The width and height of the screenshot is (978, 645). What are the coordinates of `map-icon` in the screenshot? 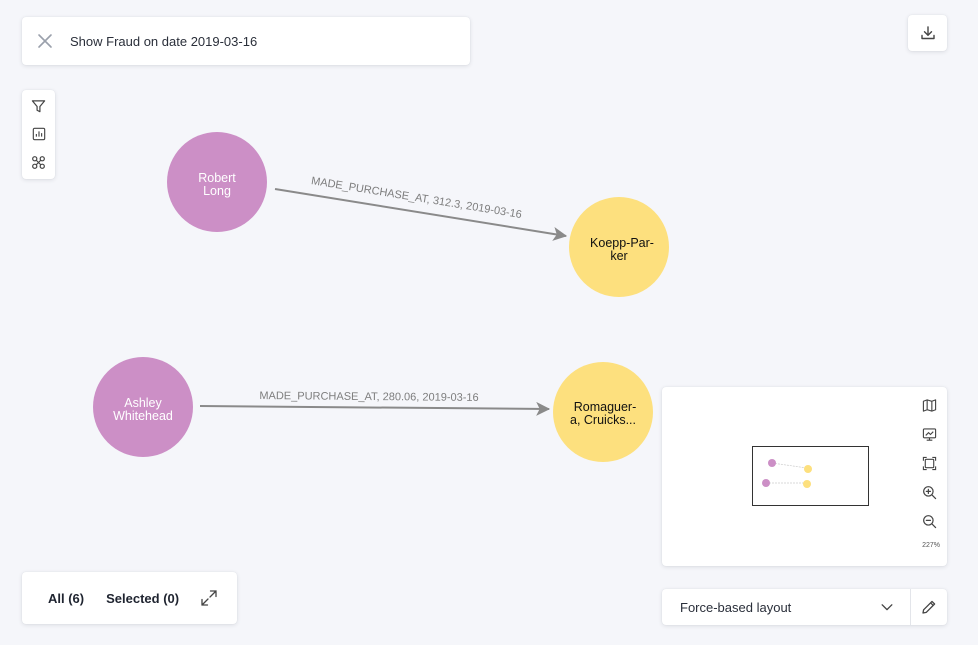 It's located at (929, 405).